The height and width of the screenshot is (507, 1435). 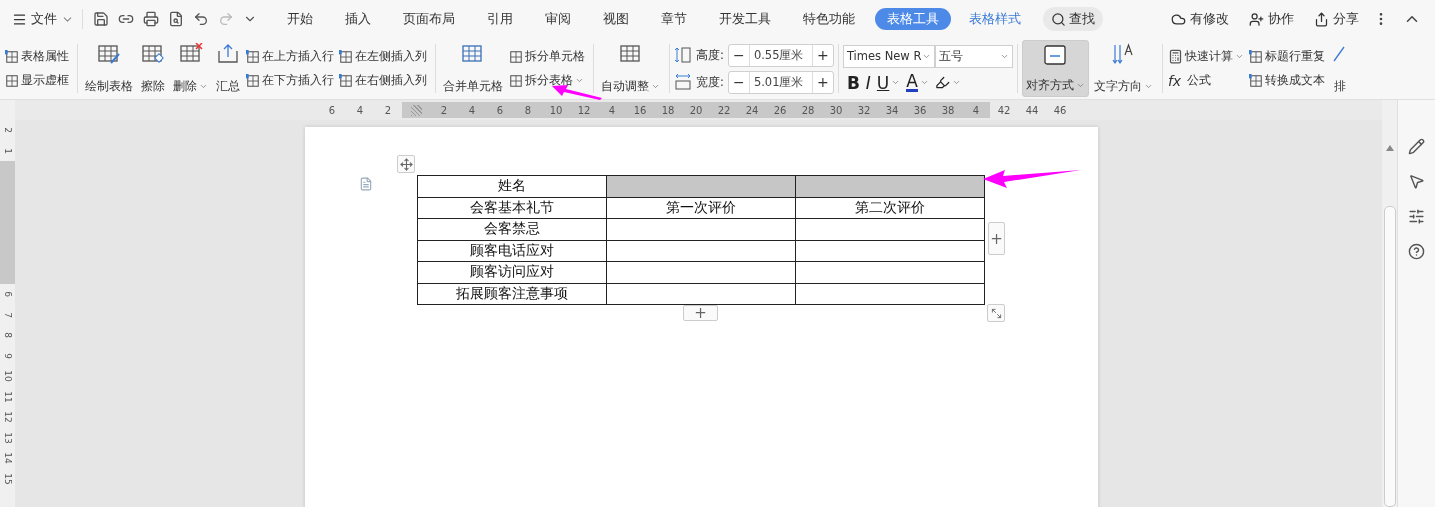 What do you see at coordinates (829, 19) in the screenshot?
I see `ribbon-tab: 特色功能` at bounding box center [829, 19].